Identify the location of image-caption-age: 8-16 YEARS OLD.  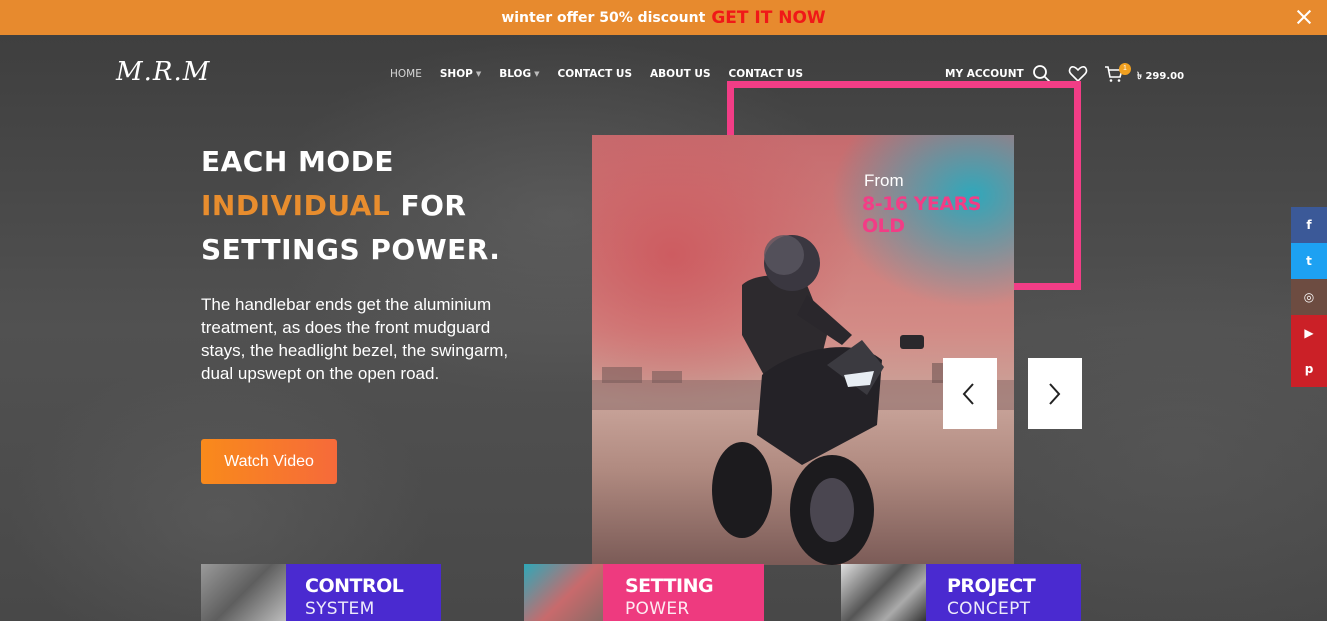
(921, 215).